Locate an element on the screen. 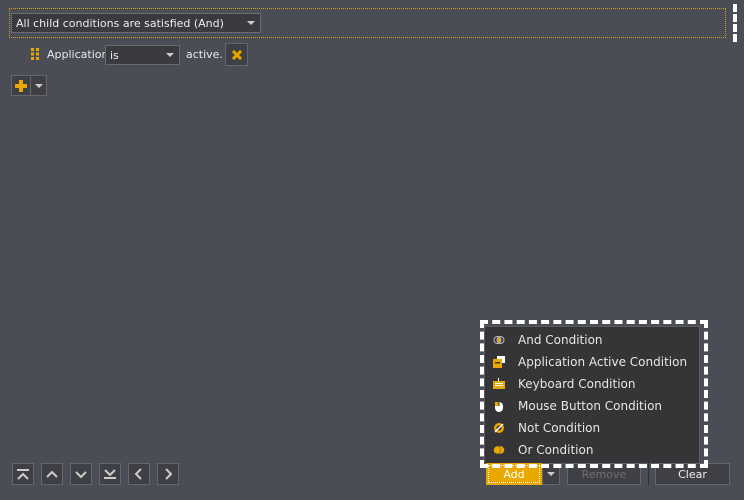  condition-subject-label: Application is located at coordinates (78, 54).